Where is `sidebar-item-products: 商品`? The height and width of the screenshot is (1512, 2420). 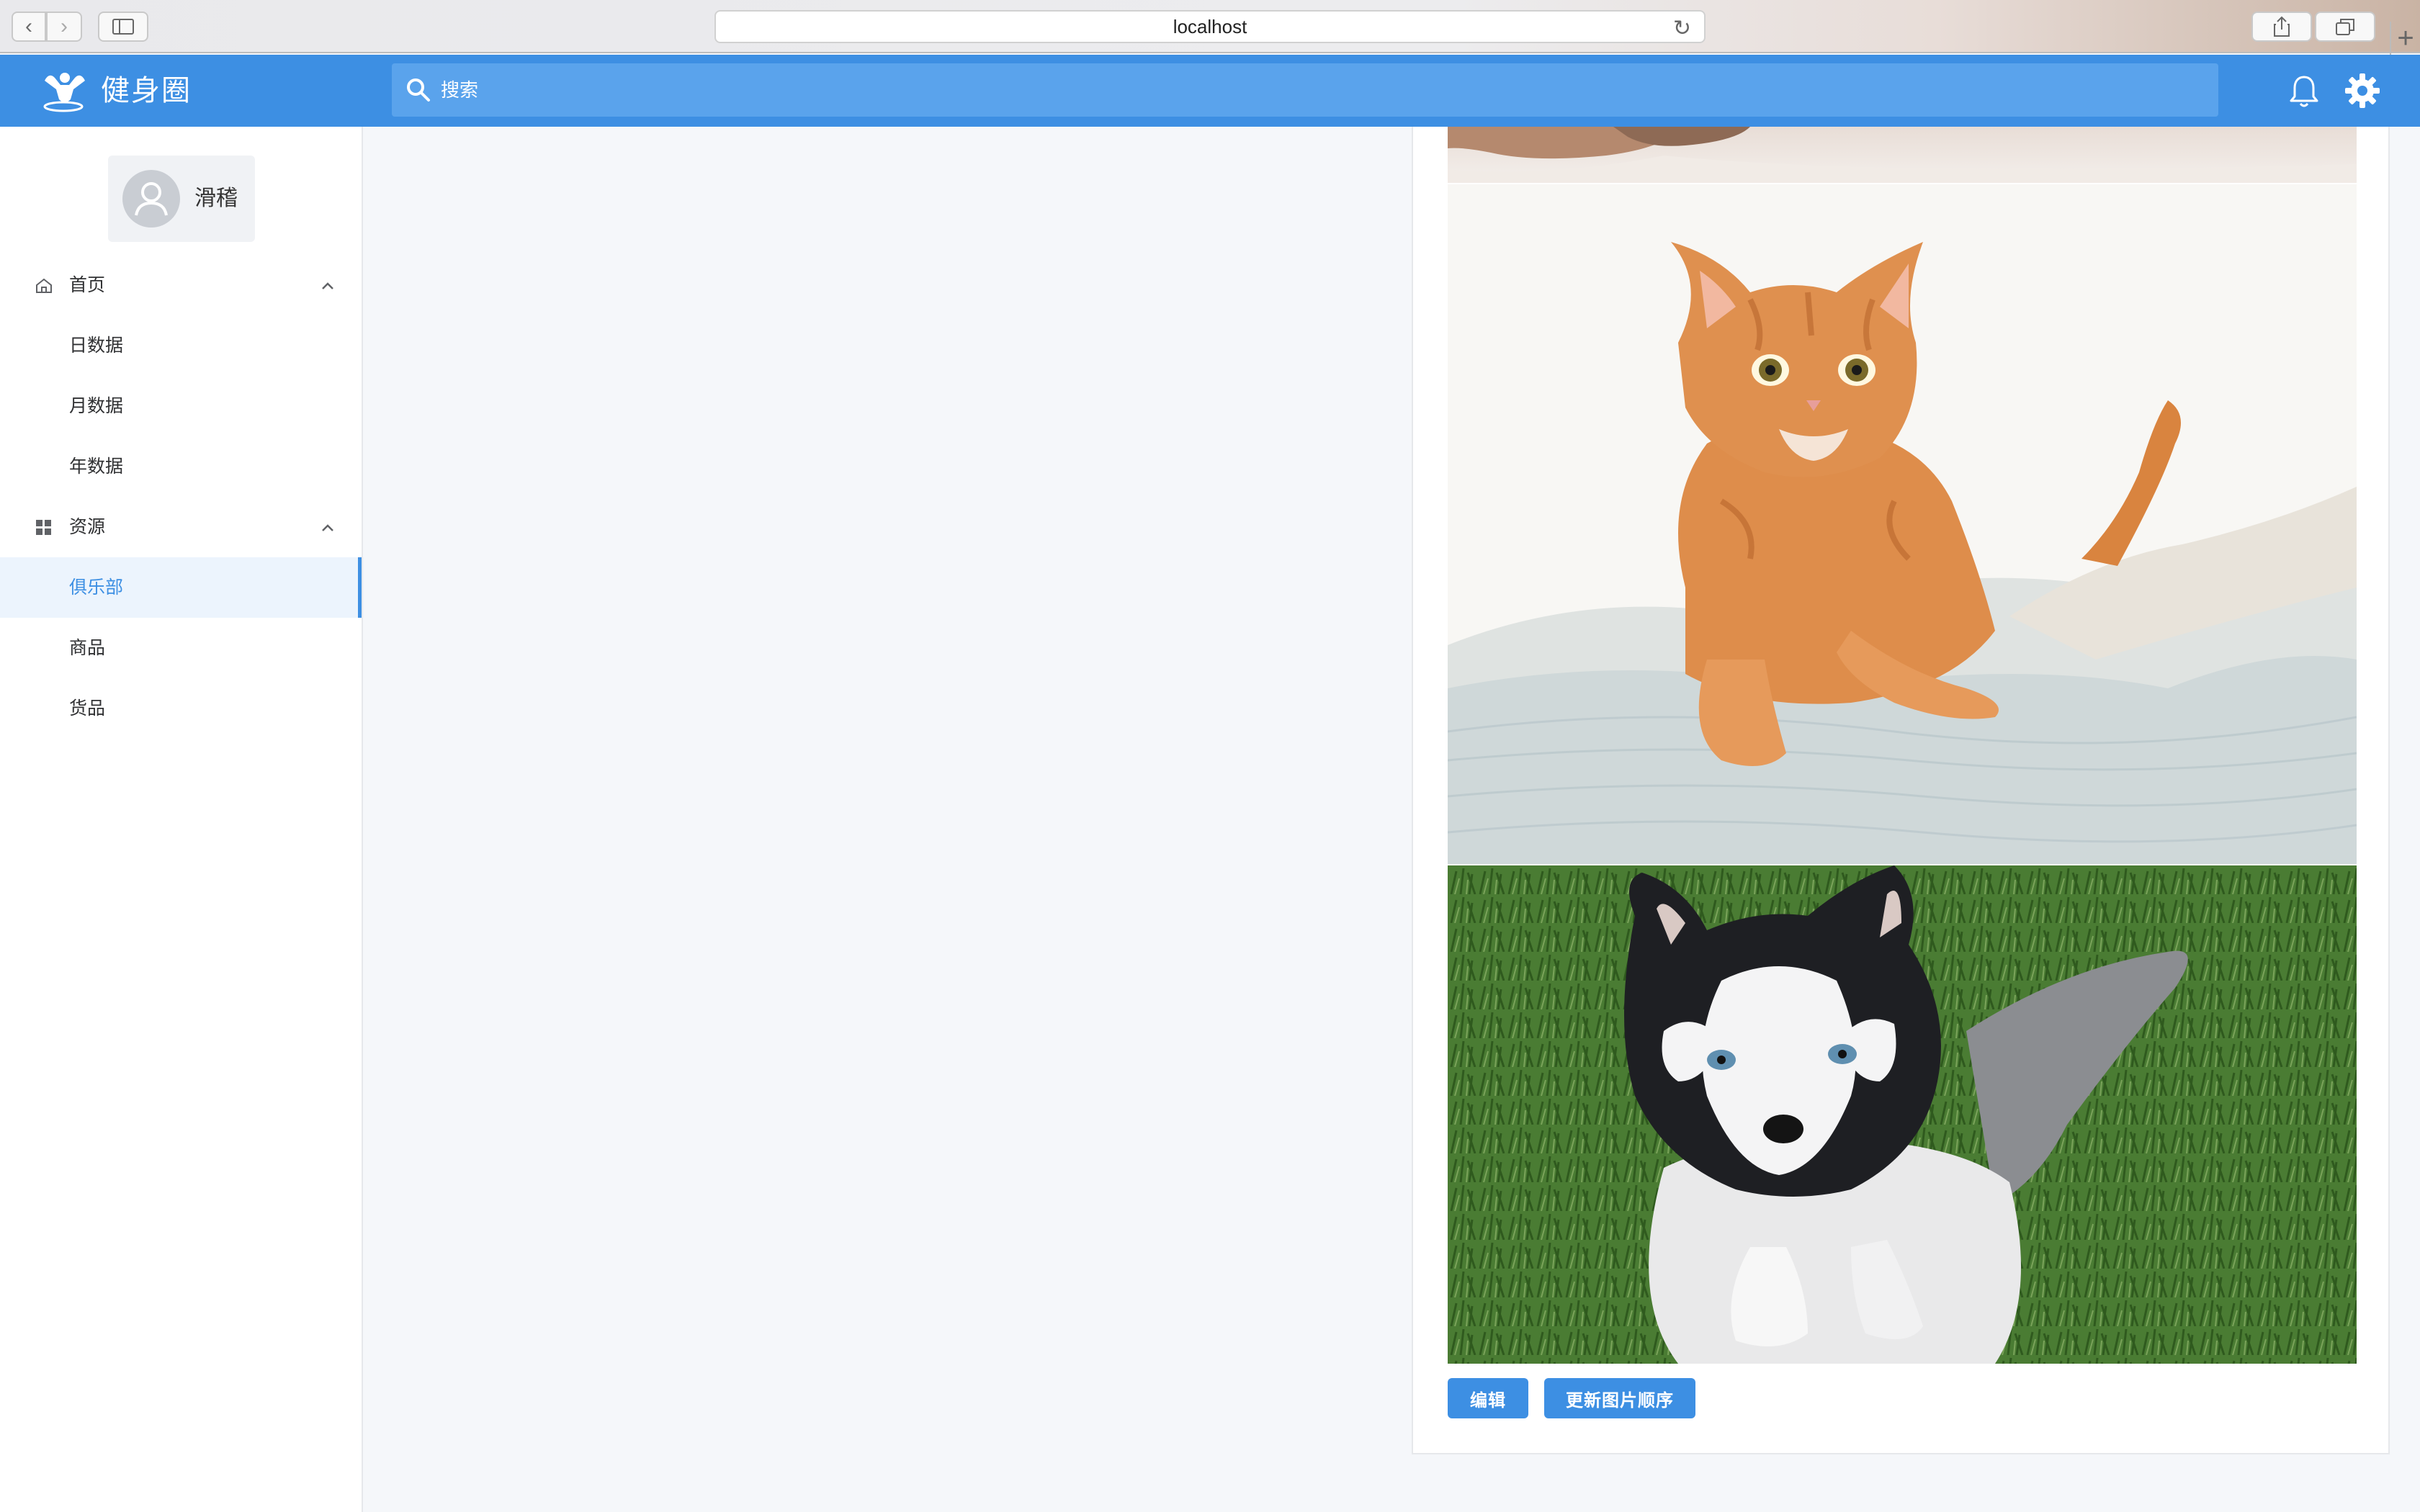 sidebar-item-products: 商品 is located at coordinates (181, 648).